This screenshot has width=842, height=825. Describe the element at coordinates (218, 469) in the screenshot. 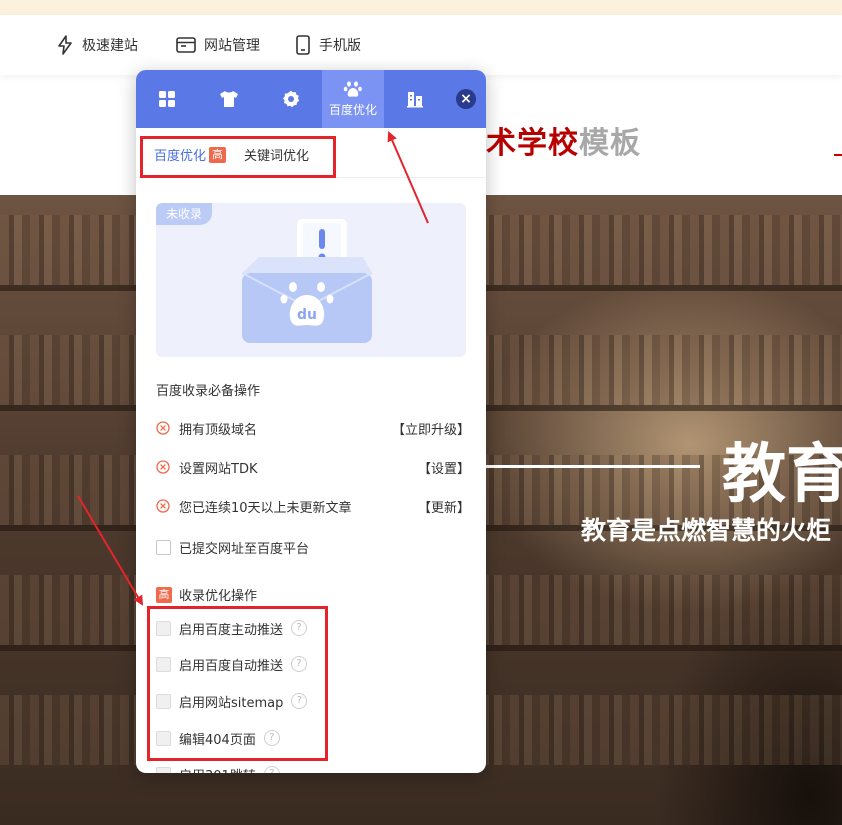

I see `requirement-label: 设置网站TDK` at that location.